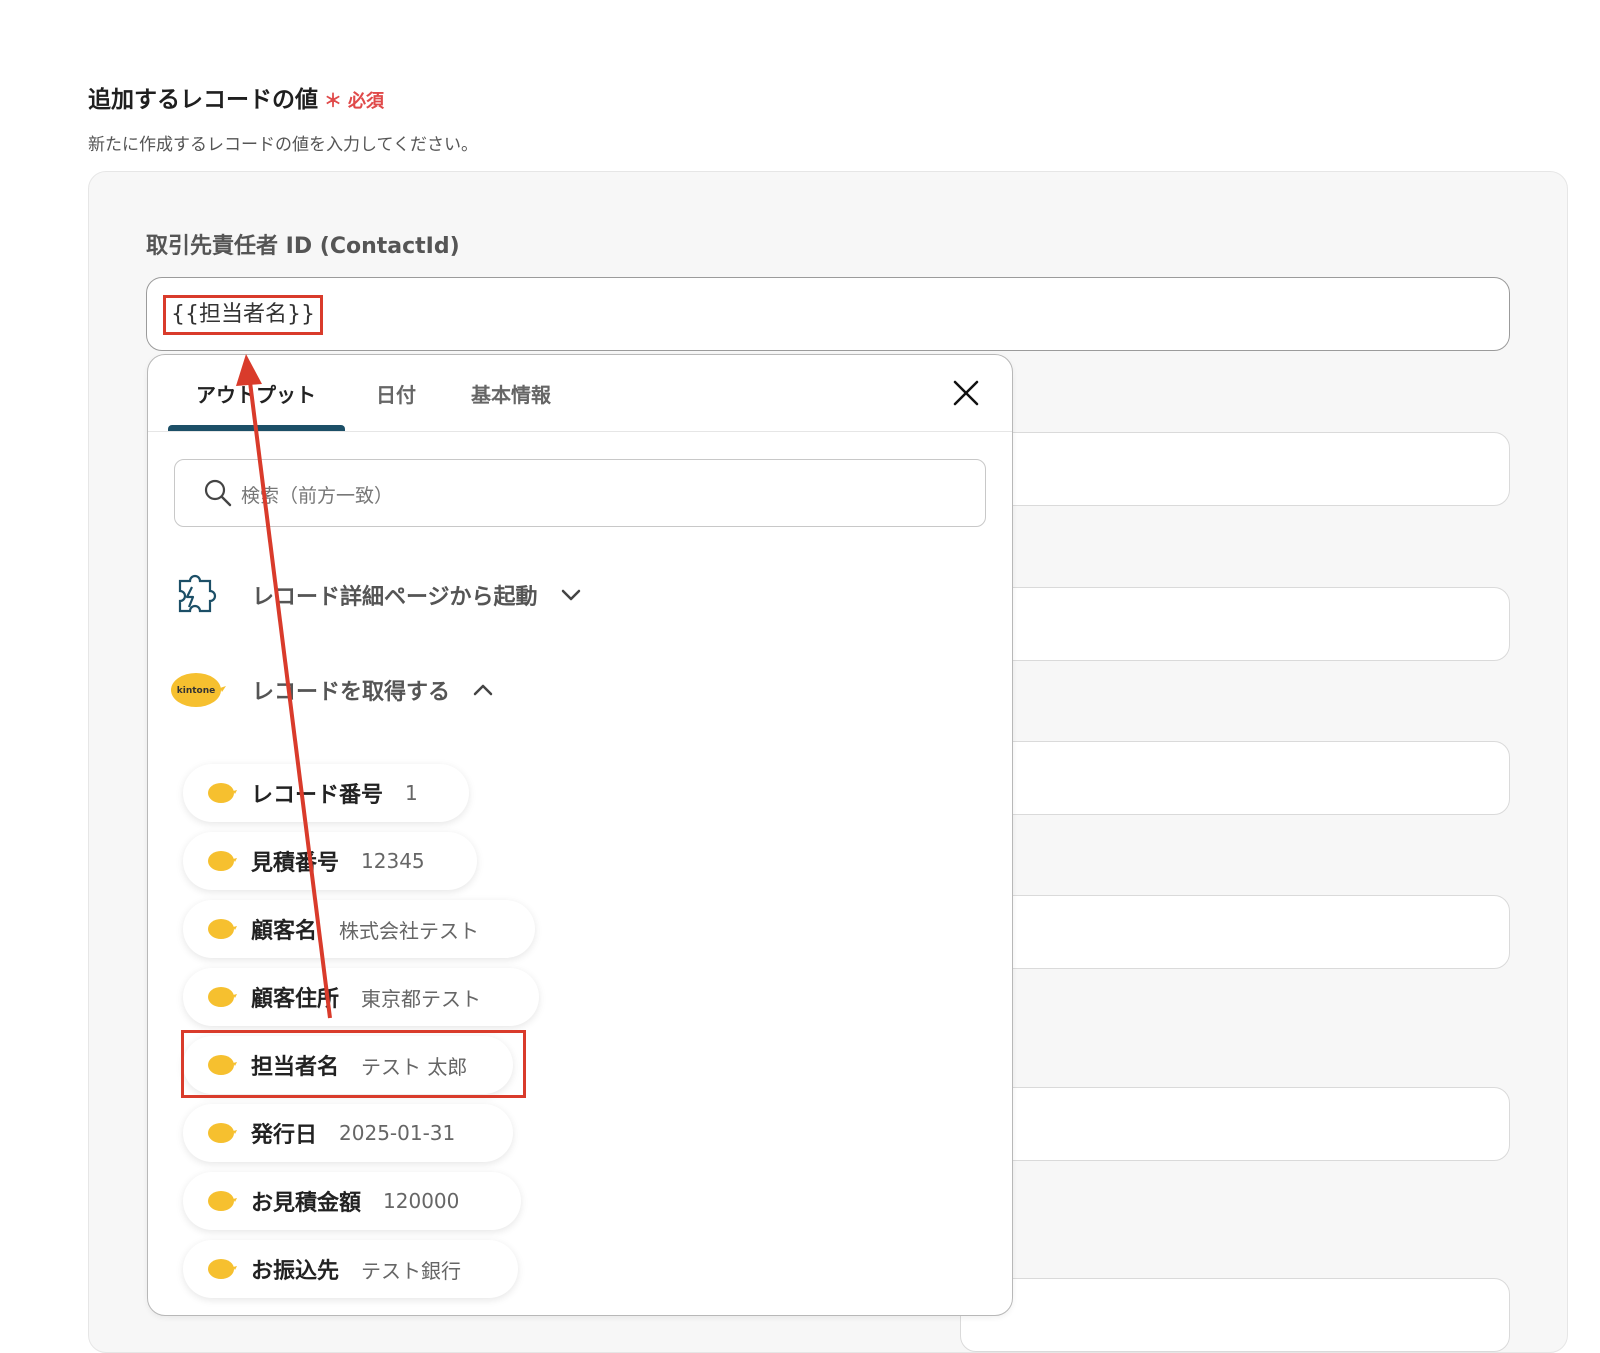 This screenshot has width=1600, height=1353. I want to click on group-label: レコードを取得する, so click(351, 692).